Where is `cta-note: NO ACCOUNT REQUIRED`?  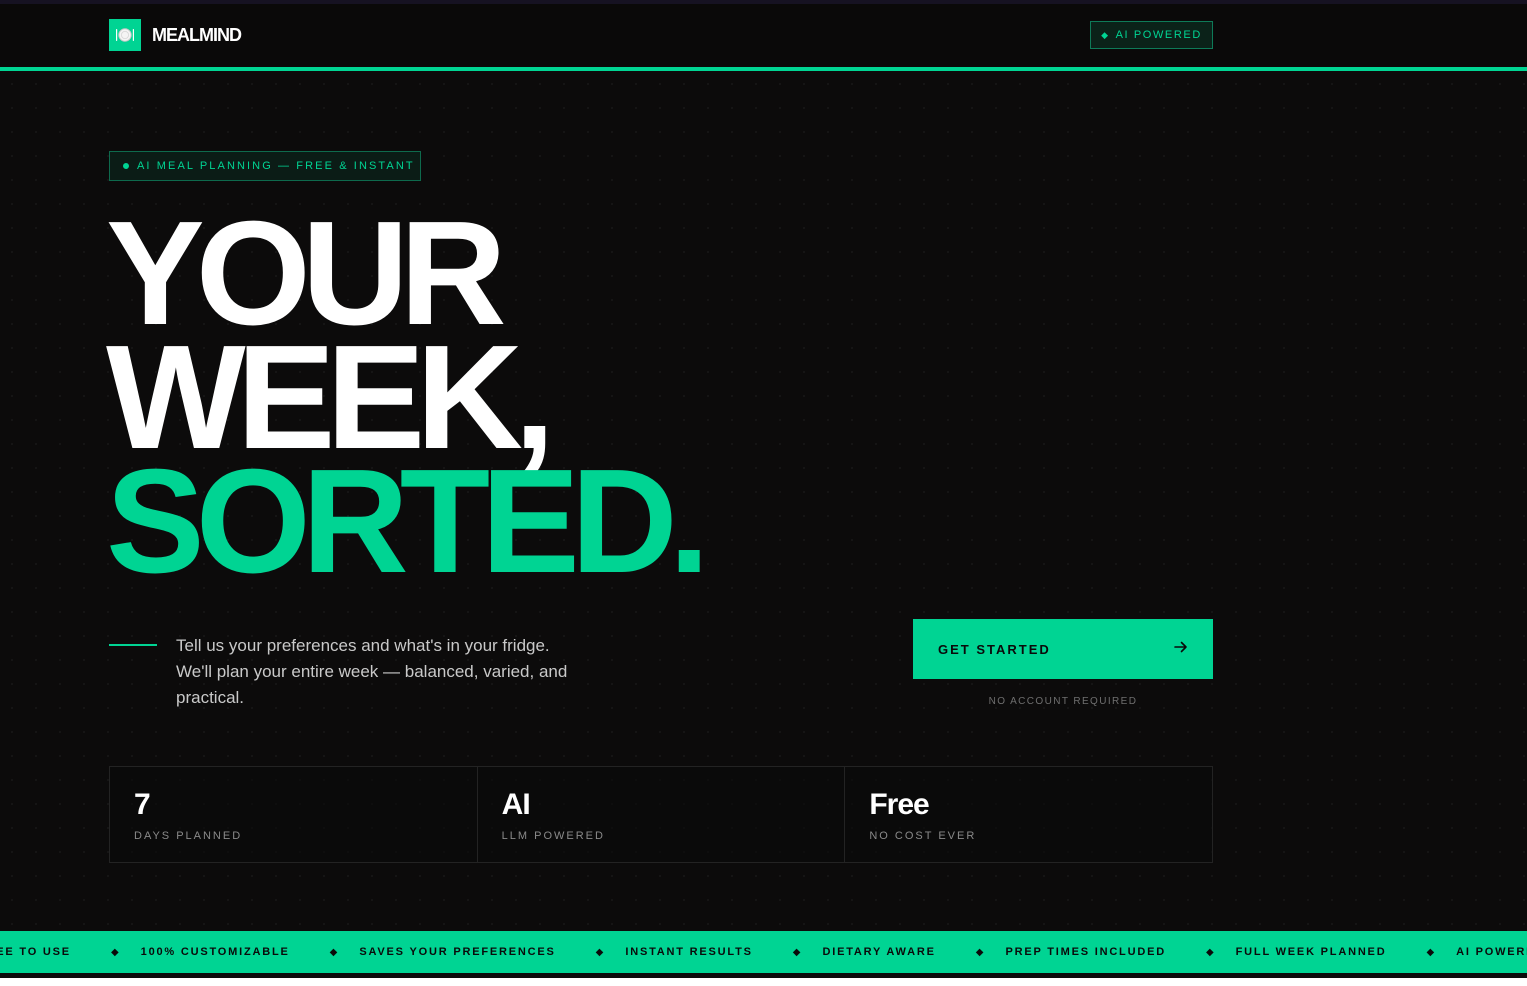
cta-note: NO ACCOUNT REQUIRED is located at coordinates (1063, 701).